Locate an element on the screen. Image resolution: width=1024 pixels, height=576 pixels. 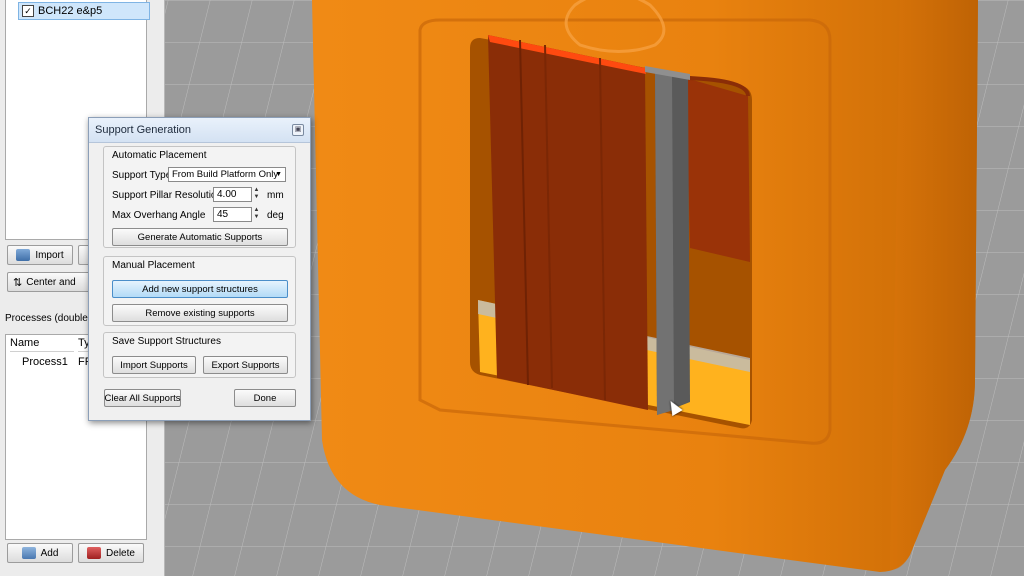
column-header-name: Name is located at coordinates (42, 343).